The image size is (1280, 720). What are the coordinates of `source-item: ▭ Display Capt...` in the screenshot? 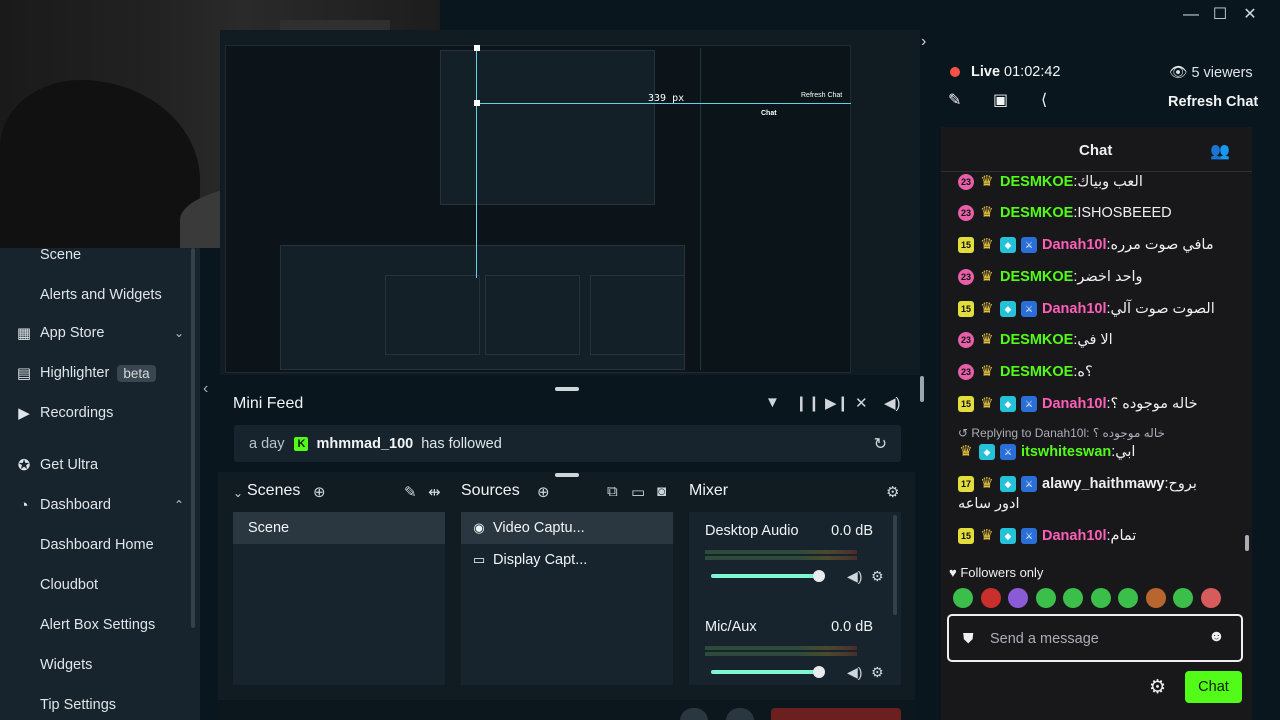 It's located at (567, 560).